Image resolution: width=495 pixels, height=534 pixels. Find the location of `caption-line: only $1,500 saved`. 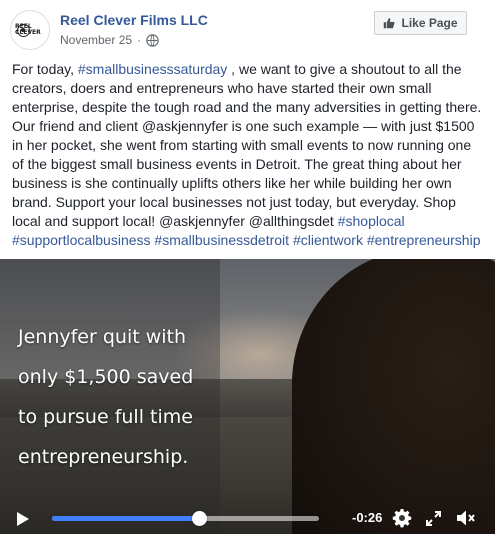

caption-line: only $1,500 saved is located at coordinates (106, 377).